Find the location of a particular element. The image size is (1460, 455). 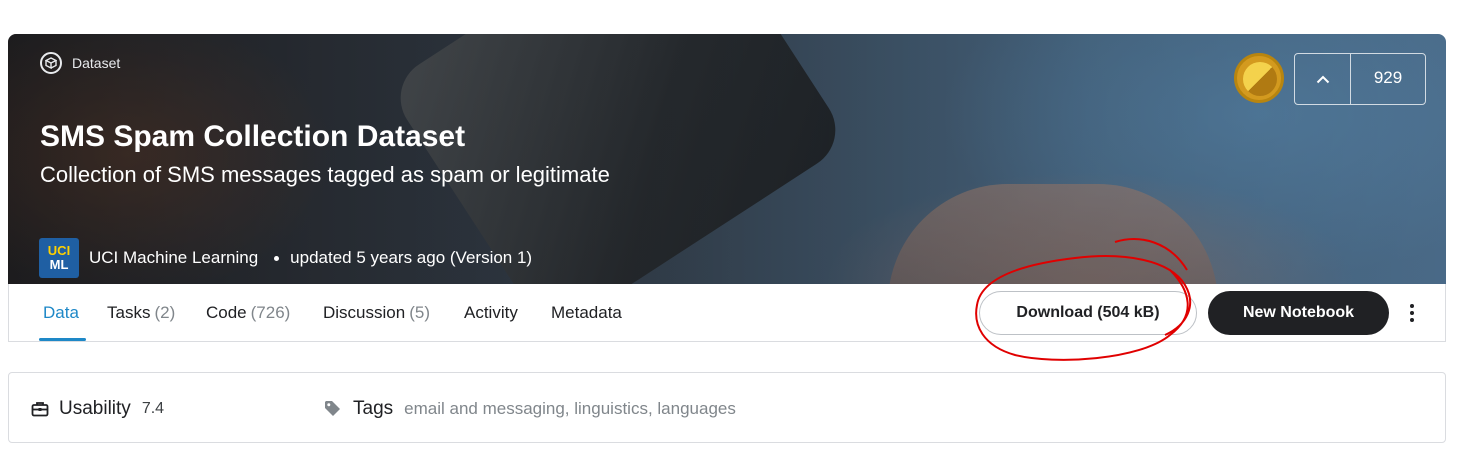

tags-label: Tags is located at coordinates (373, 408).